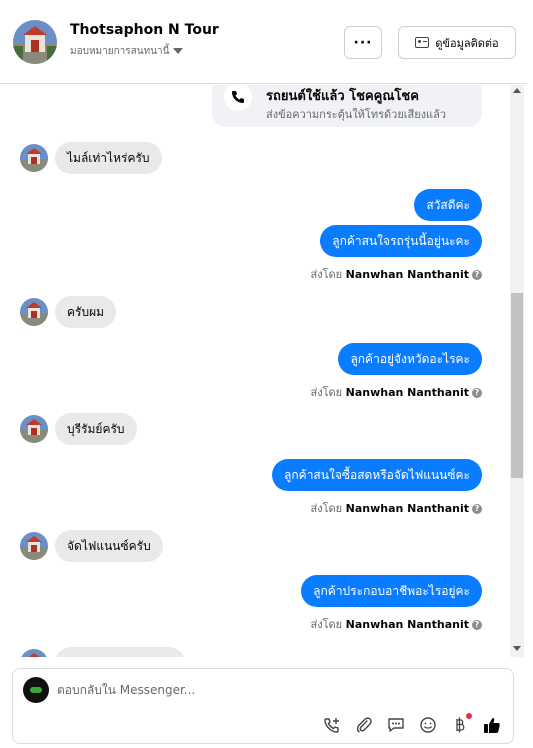 Image resolution: width=533 pixels, height=748 pixels. I want to click on more-options-button: ···, so click(363, 42).